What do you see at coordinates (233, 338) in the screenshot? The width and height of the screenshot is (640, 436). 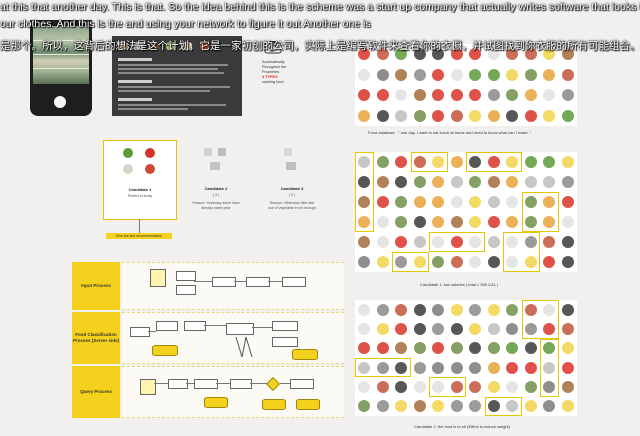 I see `lane-classification-content` at bounding box center [233, 338].